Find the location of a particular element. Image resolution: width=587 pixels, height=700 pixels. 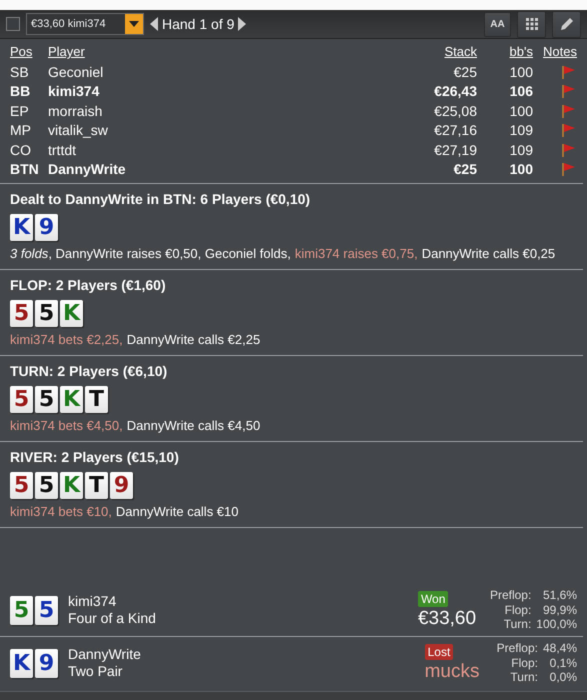

stack-cell-text: €26,43 is located at coordinates (455, 91).